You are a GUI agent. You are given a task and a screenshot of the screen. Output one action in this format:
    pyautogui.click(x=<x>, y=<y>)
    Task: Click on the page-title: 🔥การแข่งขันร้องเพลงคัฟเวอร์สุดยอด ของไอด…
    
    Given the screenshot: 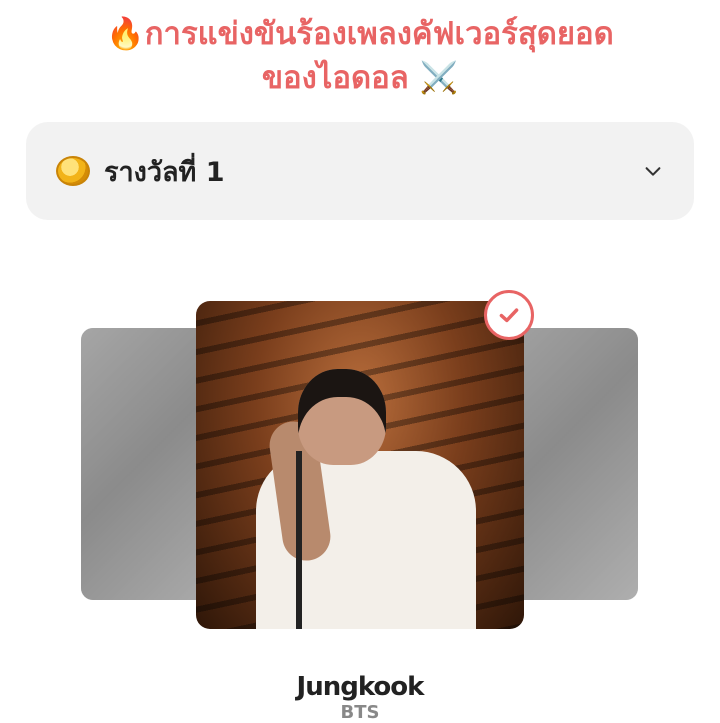 What is the action you would take?
    pyautogui.click(x=360, y=56)
    